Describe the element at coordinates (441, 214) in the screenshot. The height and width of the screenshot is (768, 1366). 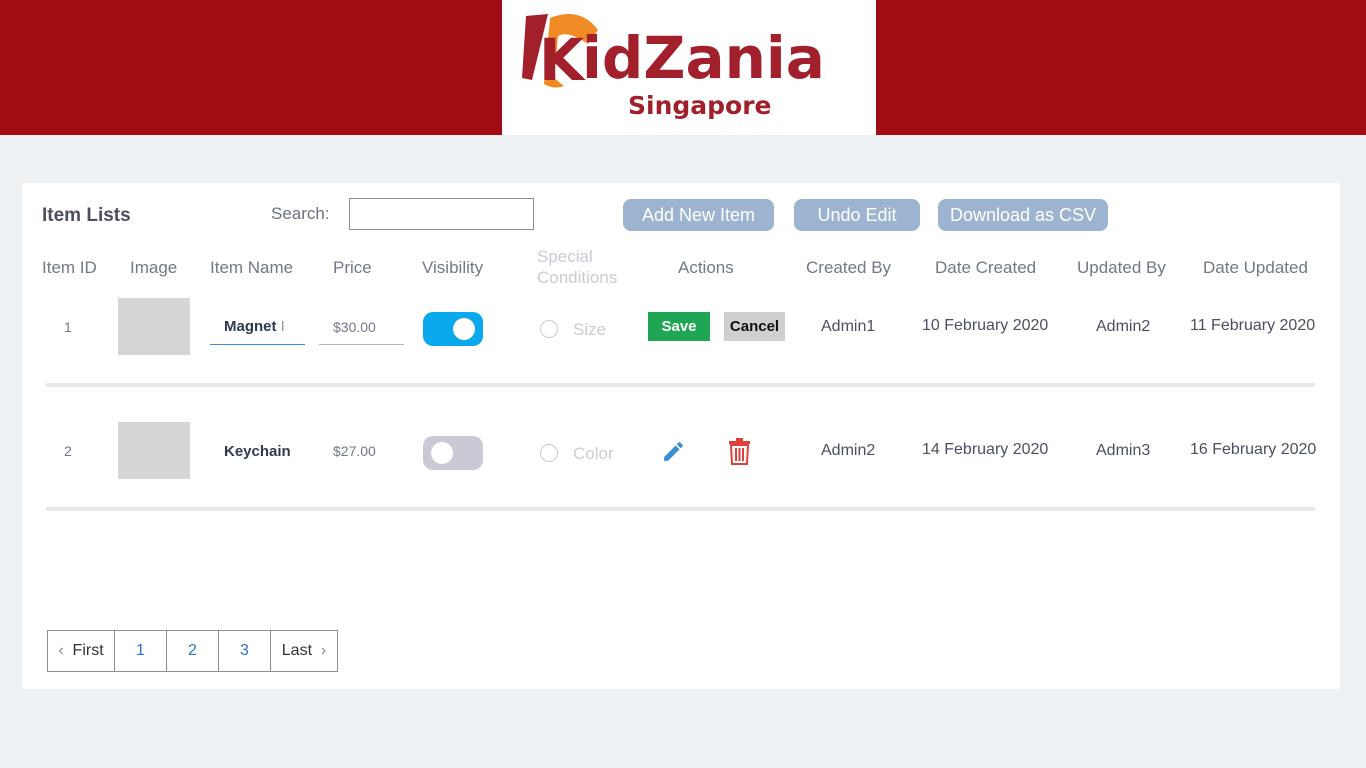
I see `search-input` at that location.